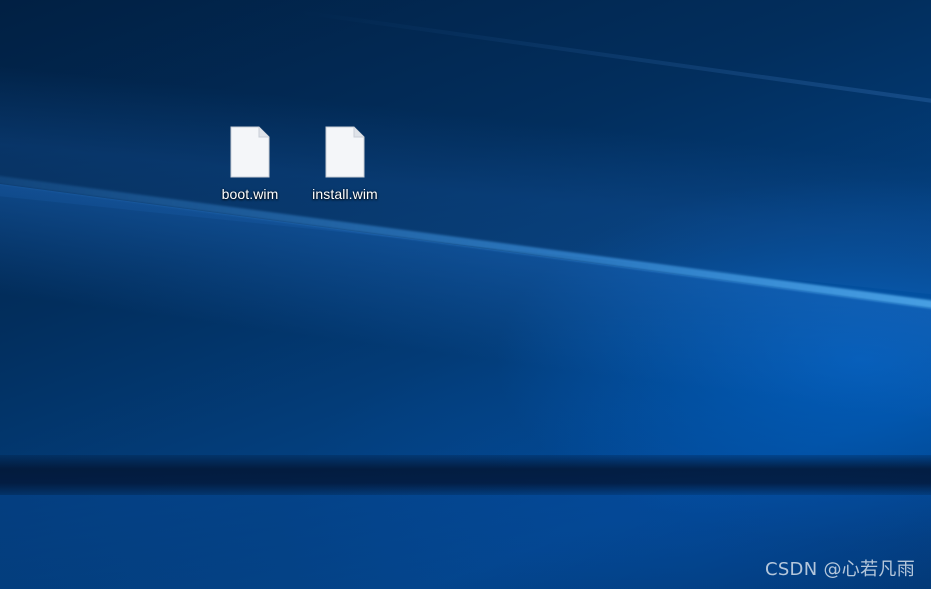 This screenshot has height=589, width=931. I want to click on wallpaper-light-line-top, so click(615, 68).